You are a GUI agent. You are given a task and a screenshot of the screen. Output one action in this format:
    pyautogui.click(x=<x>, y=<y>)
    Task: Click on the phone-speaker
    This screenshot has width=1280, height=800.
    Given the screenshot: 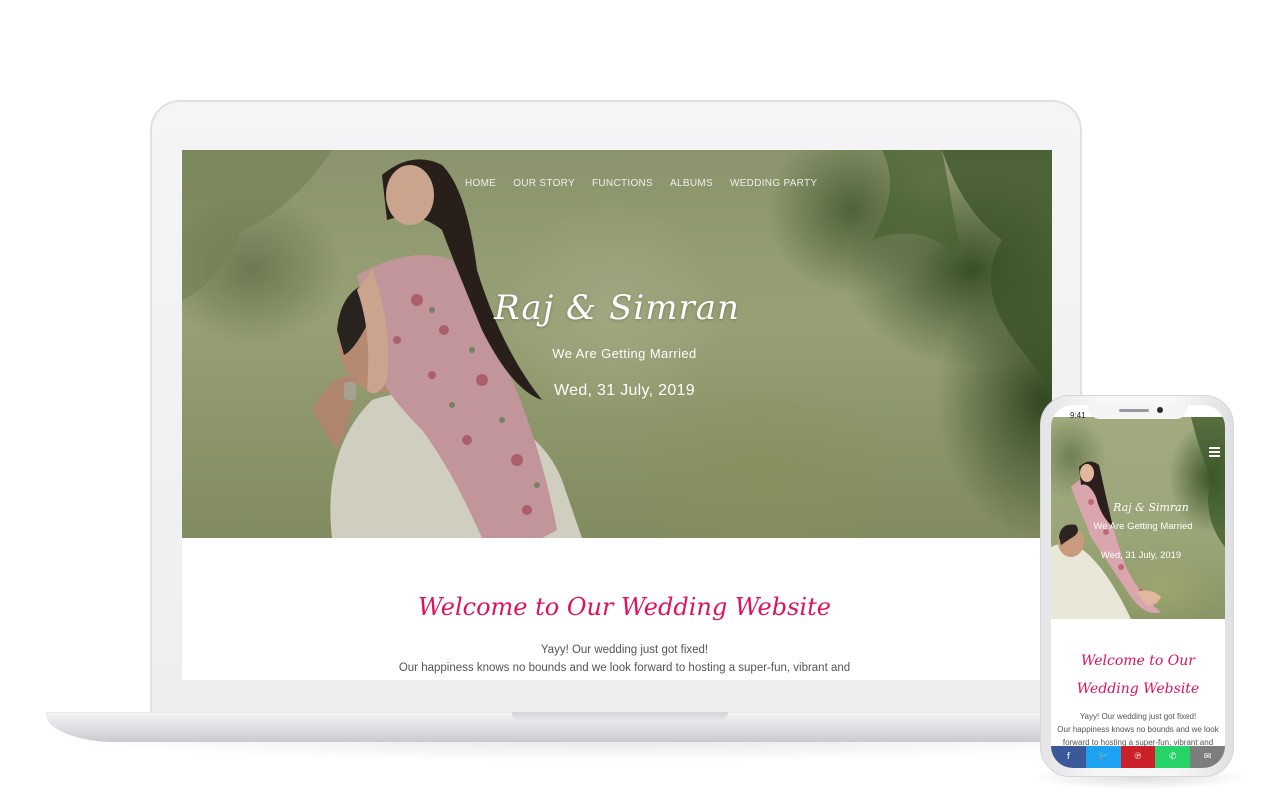 What is the action you would take?
    pyautogui.click(x=1134, y=410)
    